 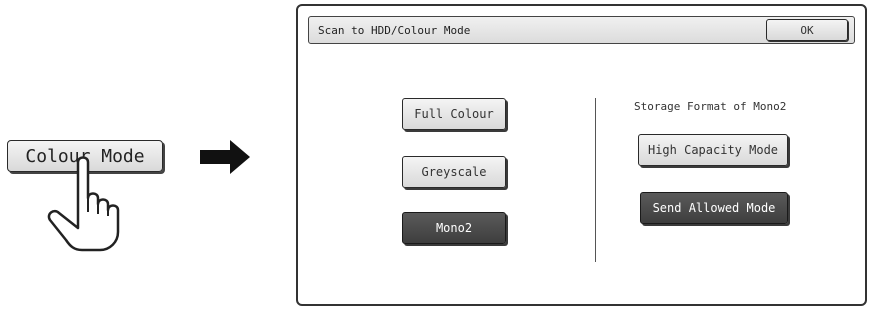 I want to click on storage-format-heading: Storage Format of Mono2, so click(x=710, y=106).